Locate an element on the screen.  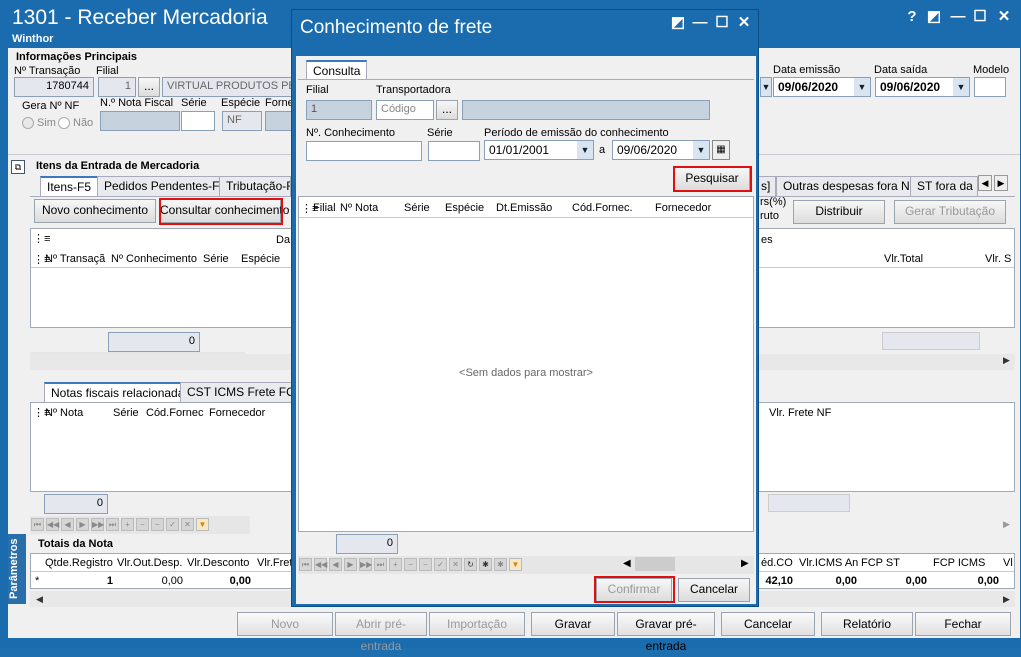
nr-transacao-field: 1780744 is located at coordinates (54, 87).